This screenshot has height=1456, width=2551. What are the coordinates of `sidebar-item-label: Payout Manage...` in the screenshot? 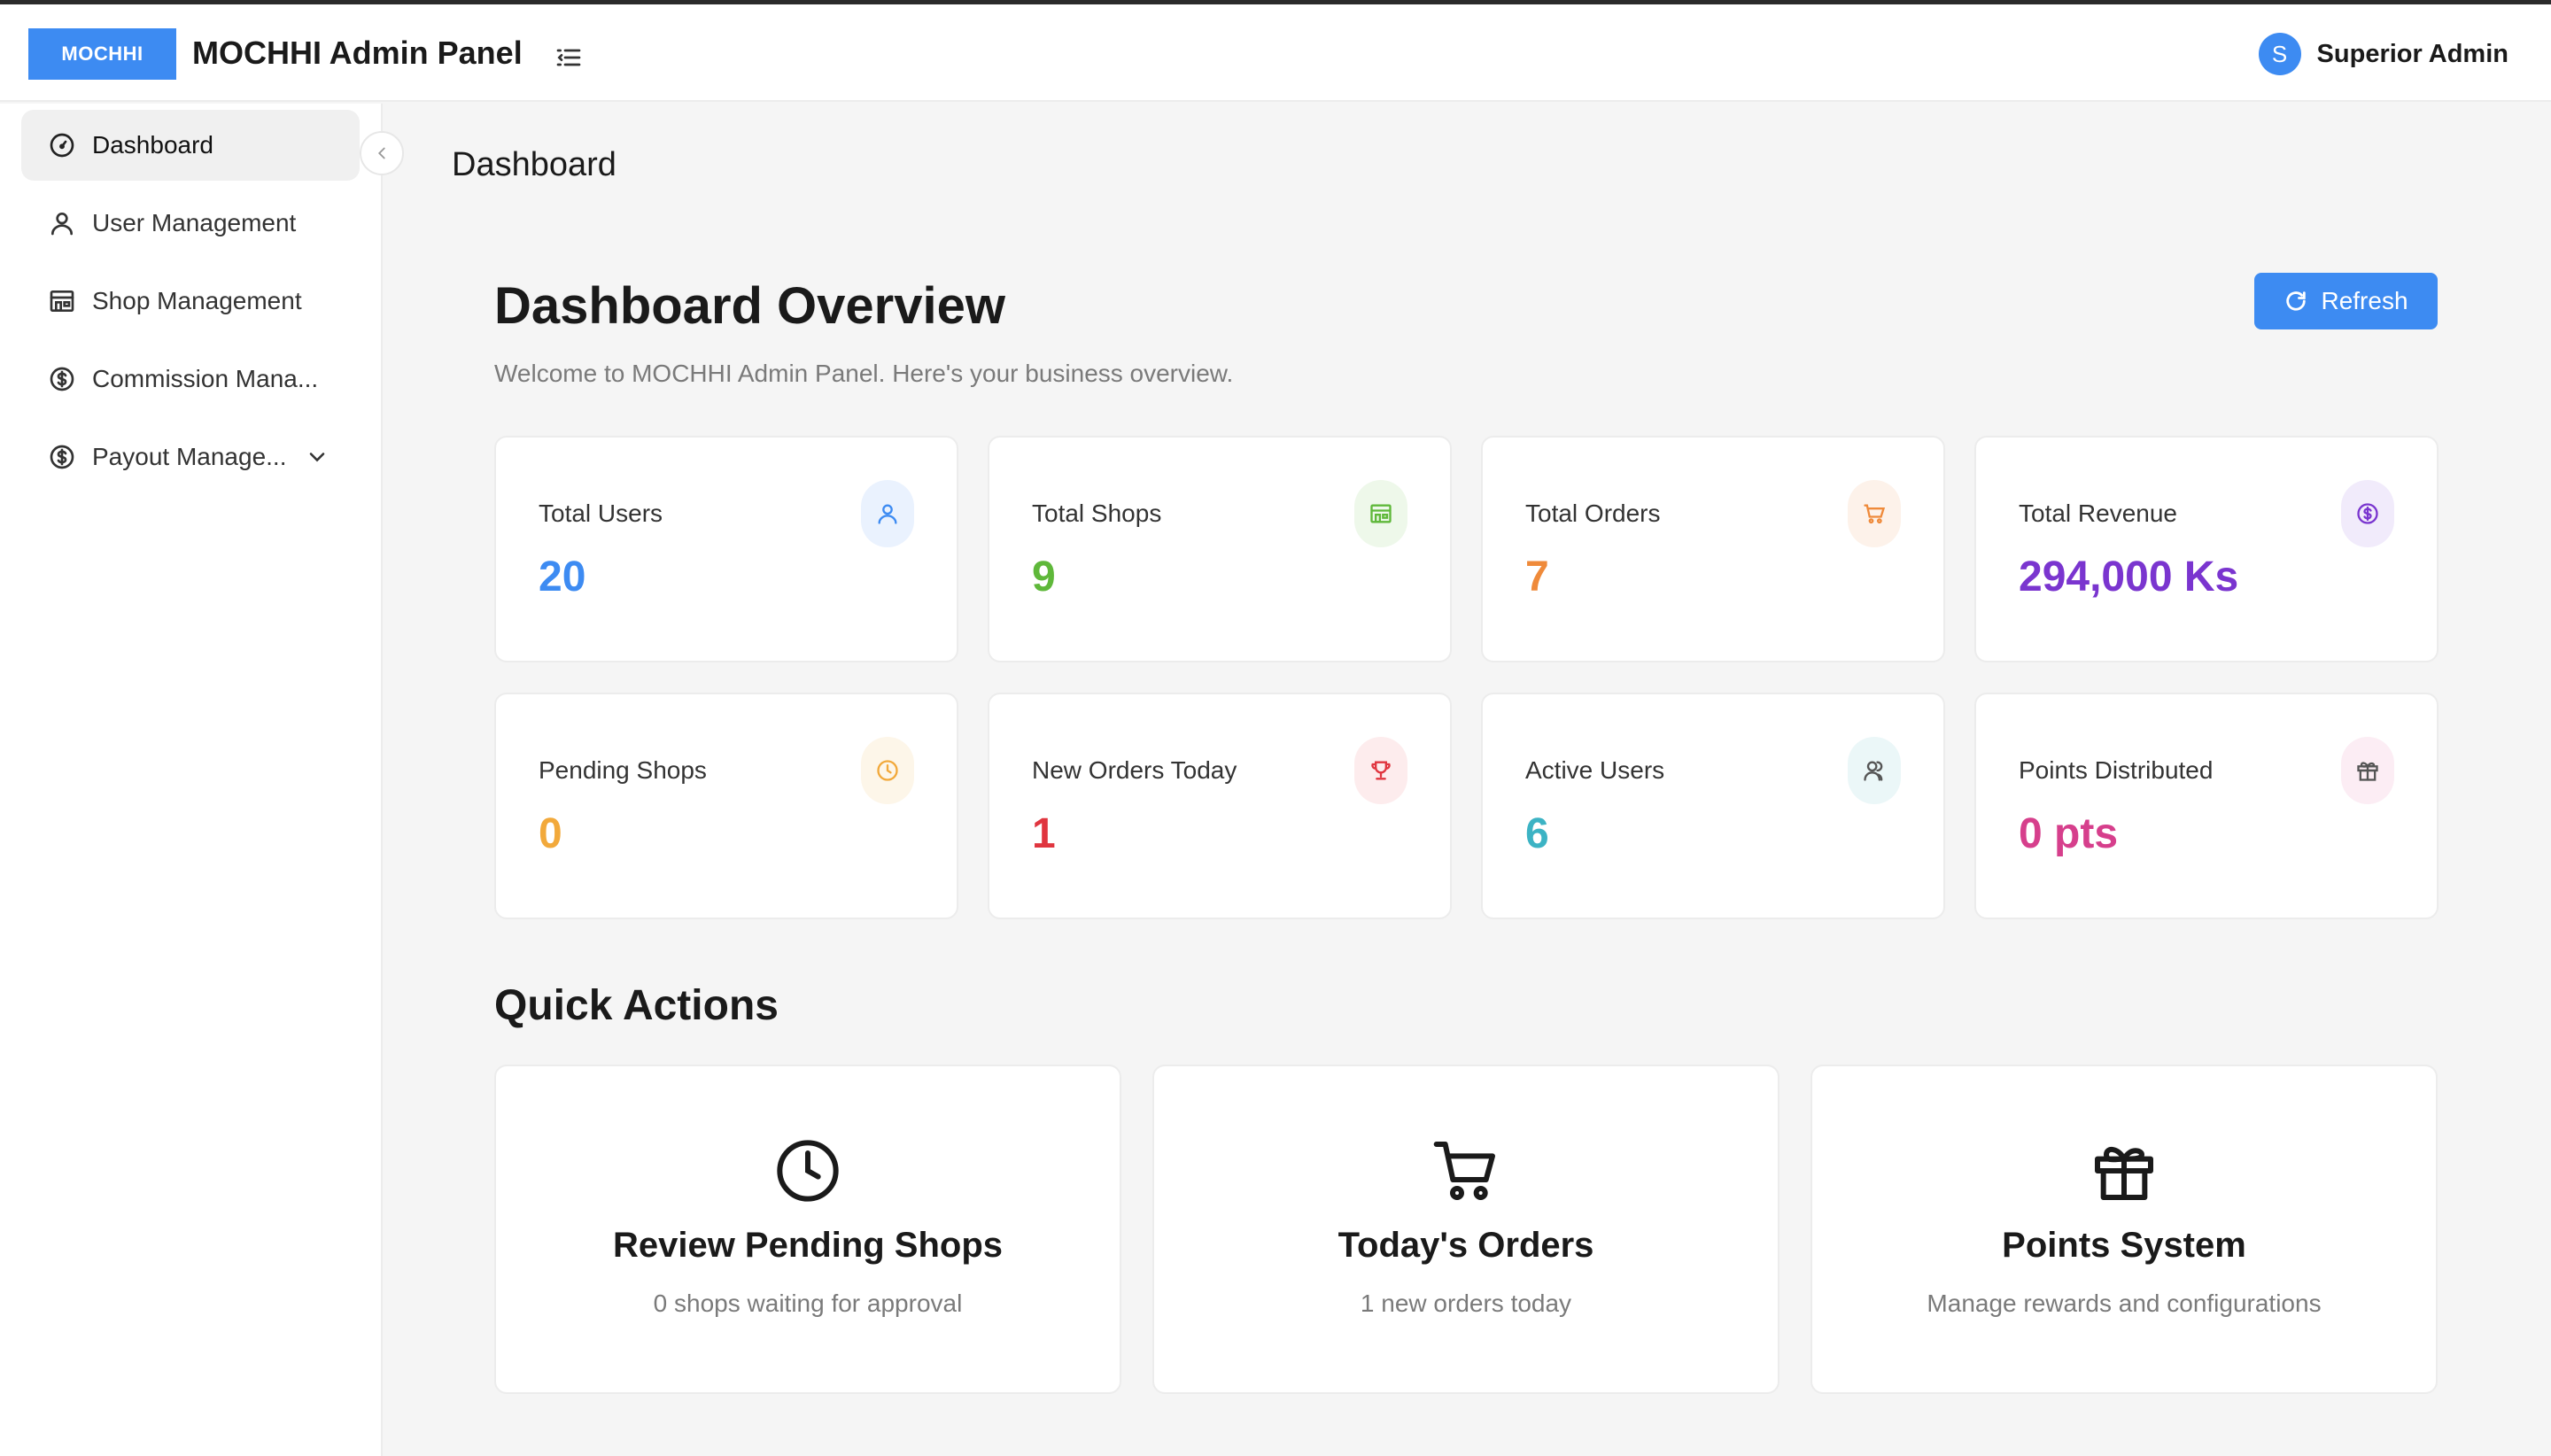 It's located at (189, 457).